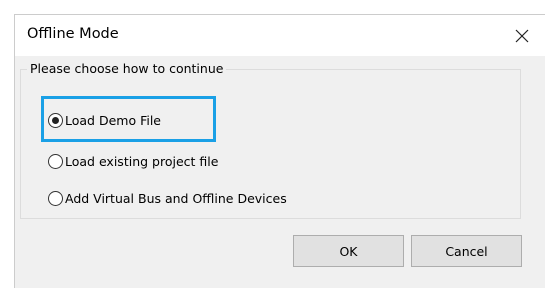 This screenshot has width=547, height=288. What do you see at coordinates (176, 198) in the screenshot?
I see `radio-label: Add Virtual Bus and Offline Devices` at bounding box center [176, 198].